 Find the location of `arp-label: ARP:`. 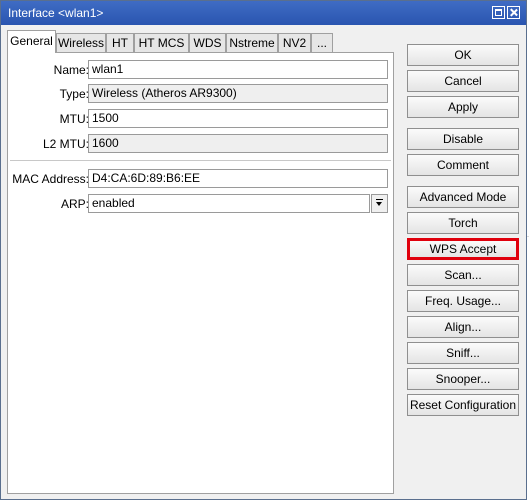

arp-label: ARP: is located at coordinates (74, 204).